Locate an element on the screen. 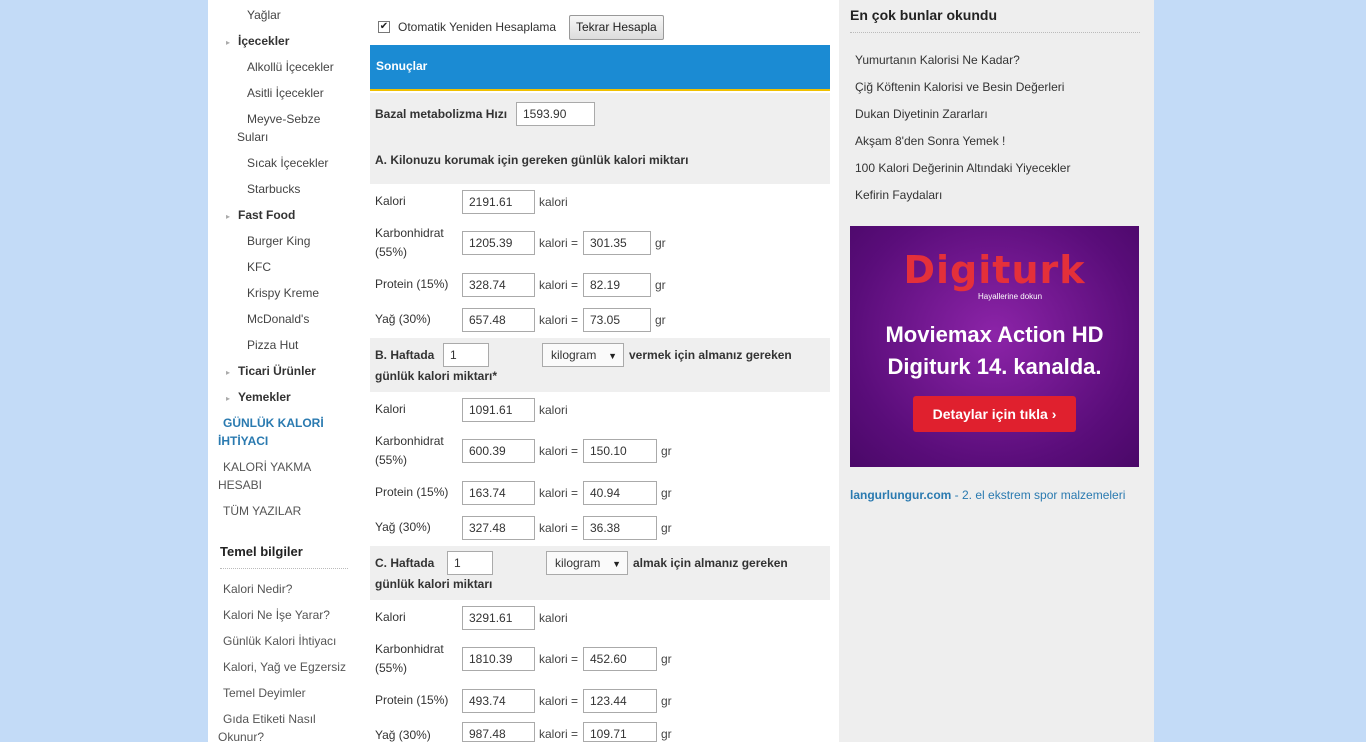 The image size is (1366, 742). b-kalori-field: 1091.61 is located at coordinates (498, 410).